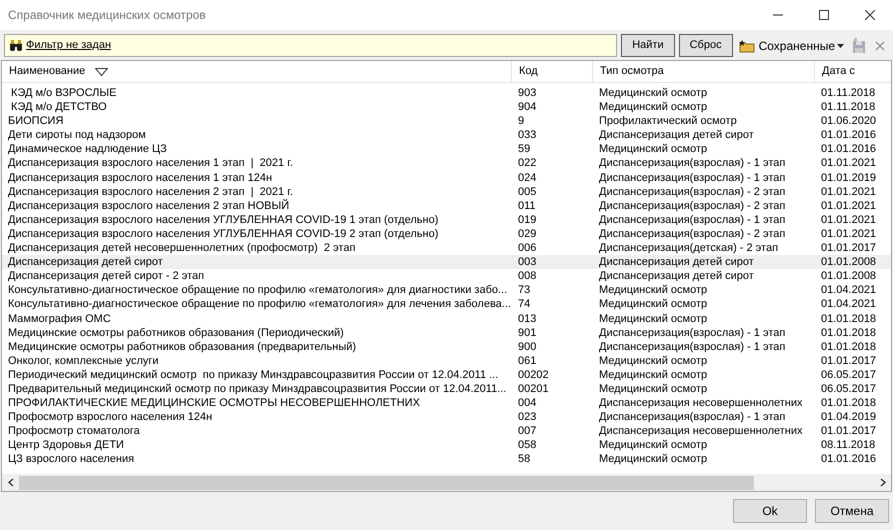  What do you see at coordinates (527, 319) in the screenshot?
I see `table-cell-text: 013` at bounding box center [527, 319].